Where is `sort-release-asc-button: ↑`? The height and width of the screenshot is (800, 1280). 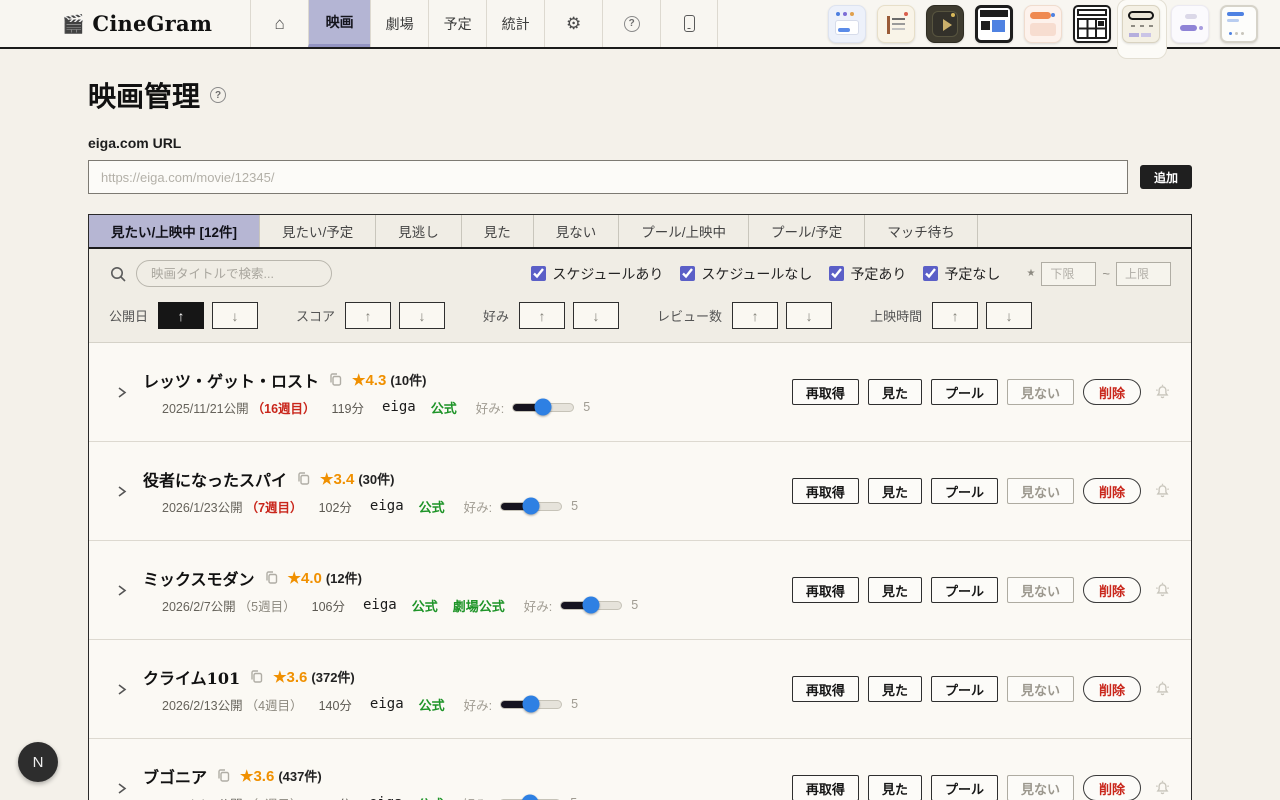
sort-release-asc-button: ↑ is located at coordinates (181, 315).